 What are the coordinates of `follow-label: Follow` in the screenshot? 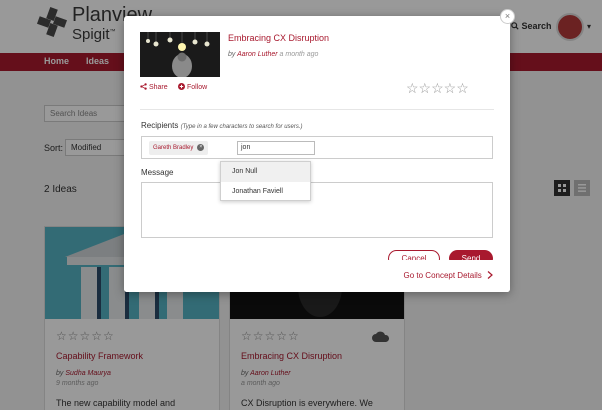 It's located at (197, 87).